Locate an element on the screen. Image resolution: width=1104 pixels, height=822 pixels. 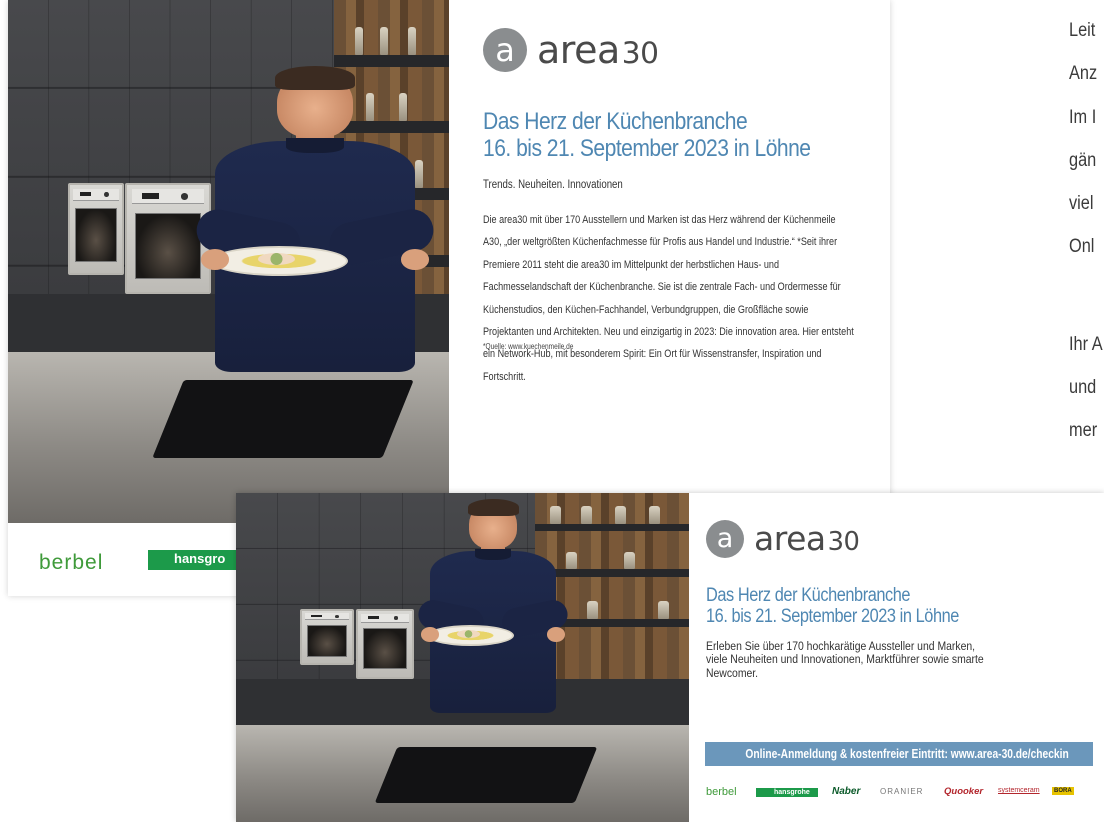
sponsor-naber: Naber is located at coordinates (846, 791).